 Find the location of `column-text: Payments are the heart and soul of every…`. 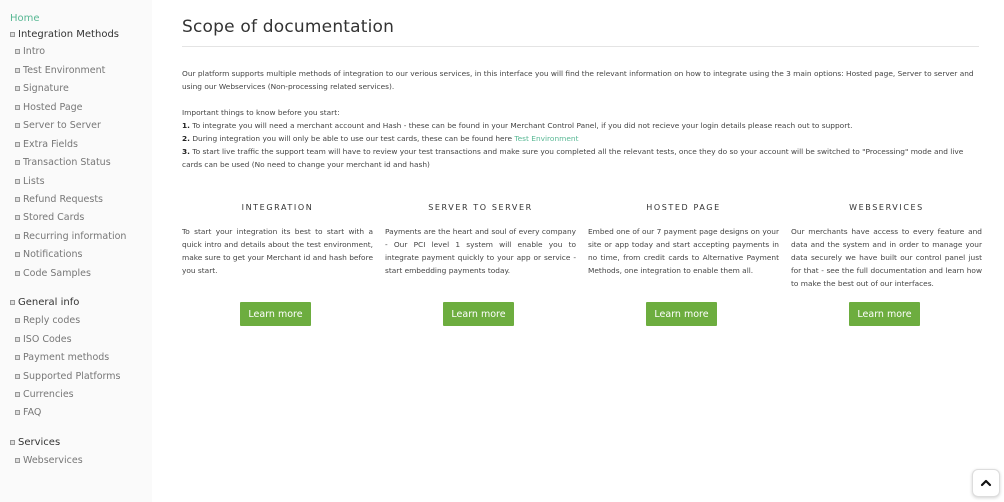

column-text: Payments are the heart and soul of every… is located at coordinates (480, 251).